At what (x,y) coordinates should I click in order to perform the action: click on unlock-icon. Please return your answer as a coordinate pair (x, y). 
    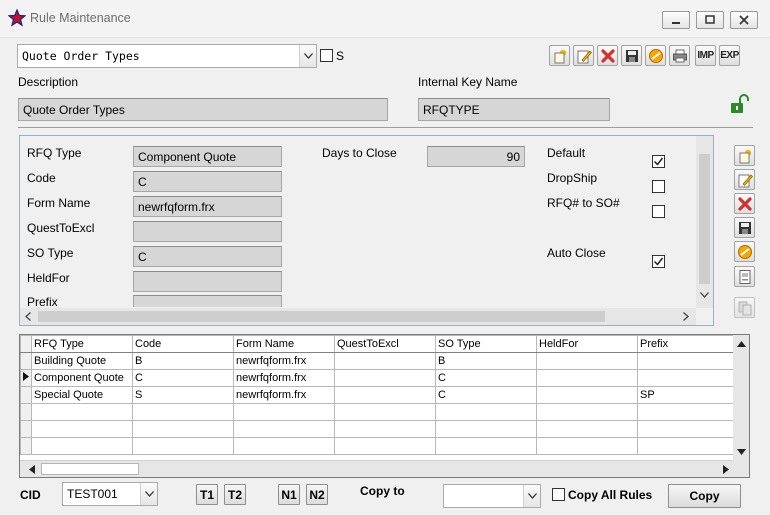
    Looking at the image, I should click on (740, 104).